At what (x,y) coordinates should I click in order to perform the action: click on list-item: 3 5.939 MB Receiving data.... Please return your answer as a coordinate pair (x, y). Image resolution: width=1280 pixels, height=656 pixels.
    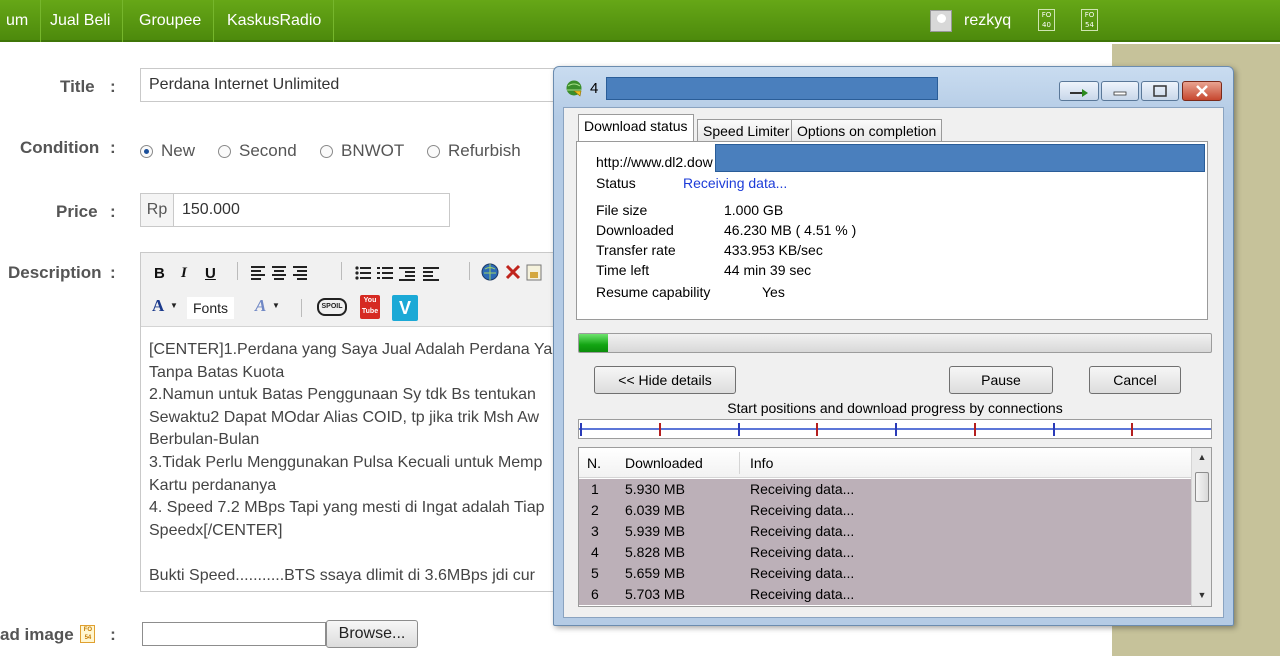
    Looking at the image, I should click on (885, 531).